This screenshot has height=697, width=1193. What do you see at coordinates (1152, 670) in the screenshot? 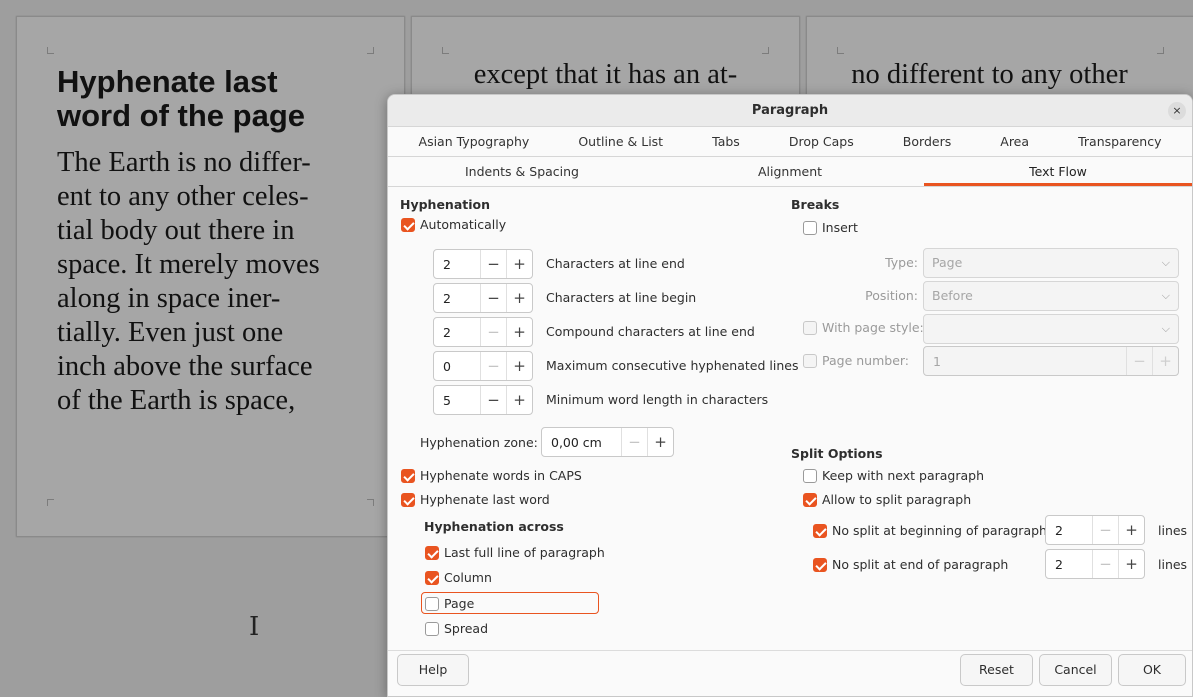
I see `ok-button: OK` at bounding box center [1152, 670].